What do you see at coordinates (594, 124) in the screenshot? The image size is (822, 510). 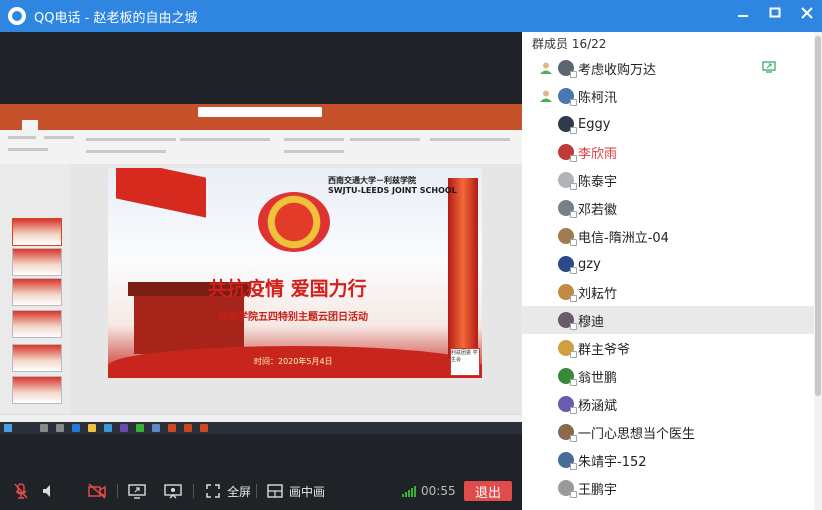 I see `member-name: Eggy` at bounding box center [594, 124].